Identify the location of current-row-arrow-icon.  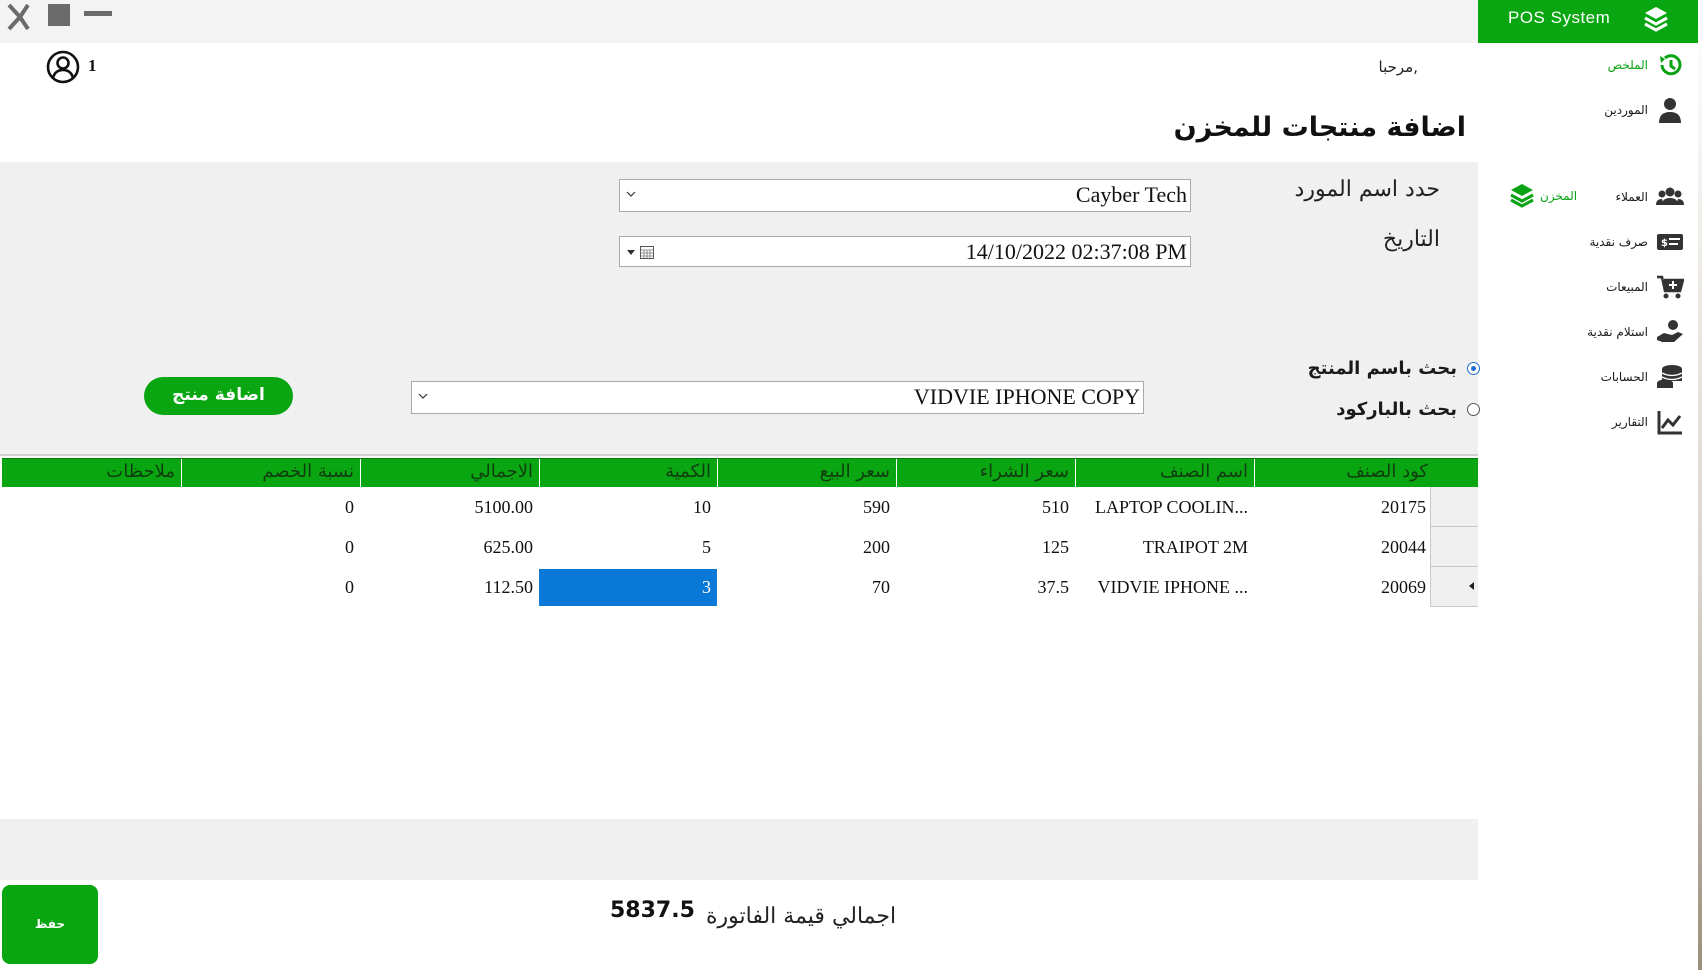
(1471, 586).